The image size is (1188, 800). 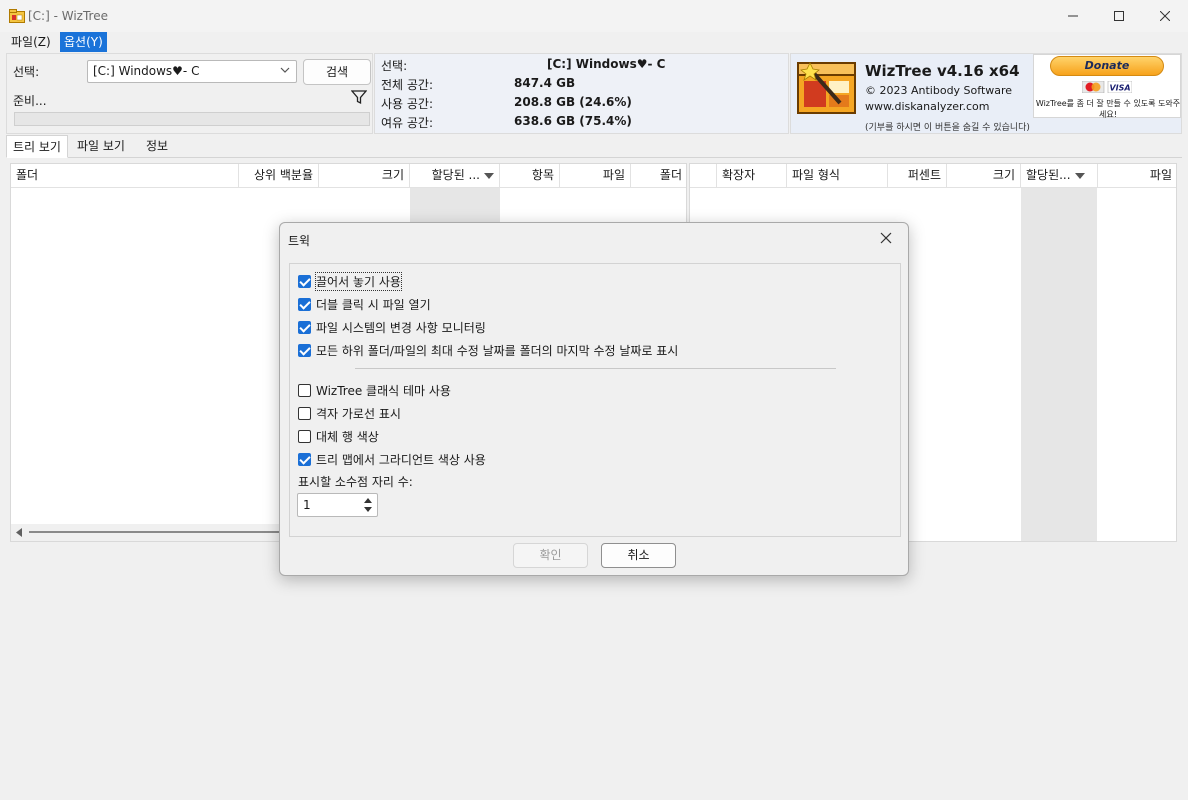 What do you see at coordinates (638, 555) in the screenshot?
I see `cancel-button: 취소` at bounding box center [638, 555].